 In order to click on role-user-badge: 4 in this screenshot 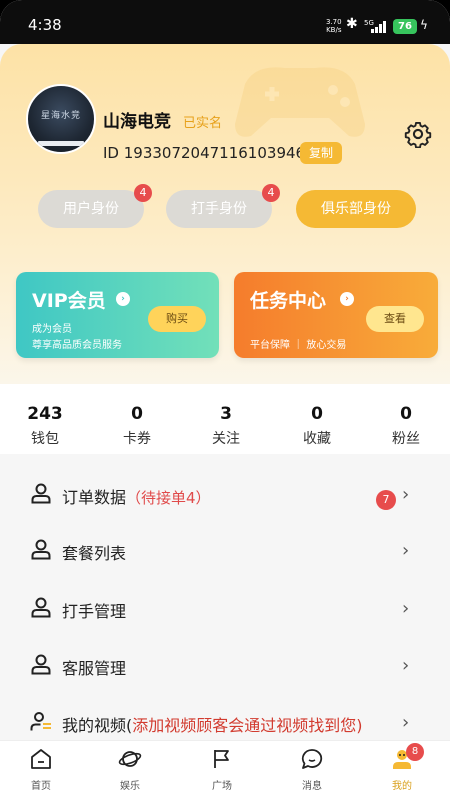, I will do `click(143, 193)`.